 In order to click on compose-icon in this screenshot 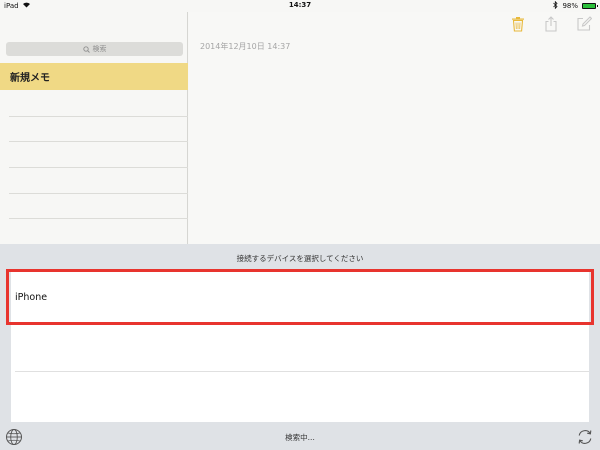, I will do `click(584, 24)`.